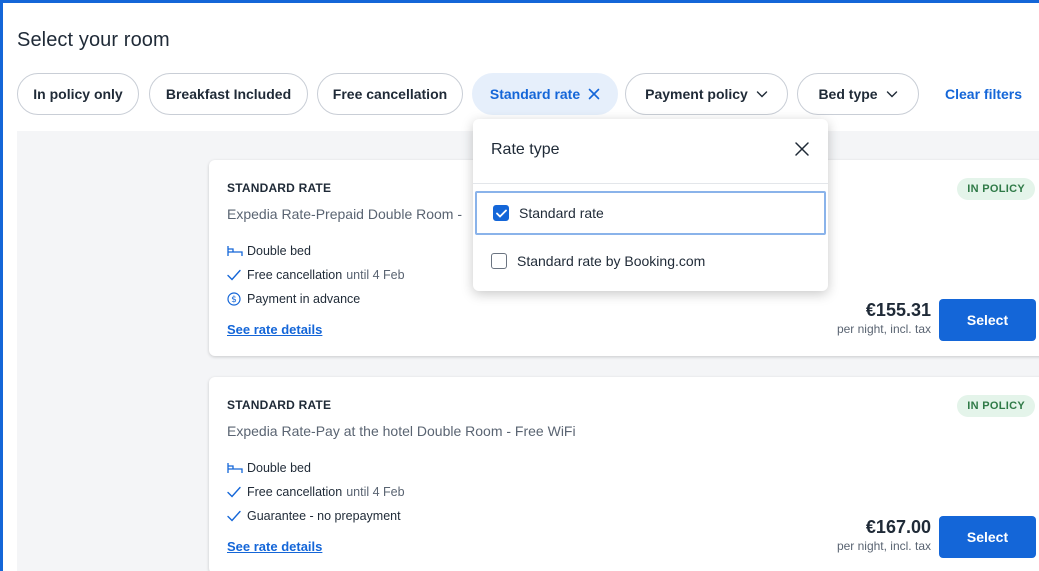 This screenshot has height=571, width=1039. I want to click on feature-payment: Guarantee - no prepayment, so click(314, 516).